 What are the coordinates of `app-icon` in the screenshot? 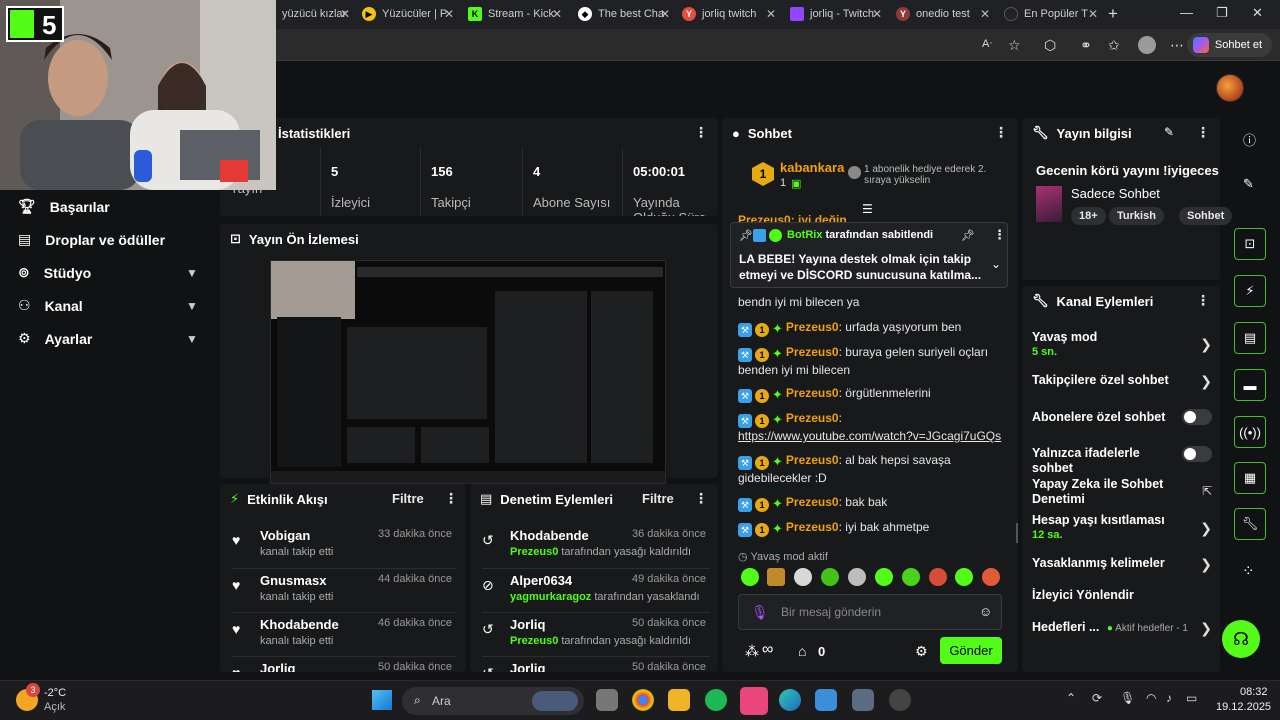 It's located at (826, 700).